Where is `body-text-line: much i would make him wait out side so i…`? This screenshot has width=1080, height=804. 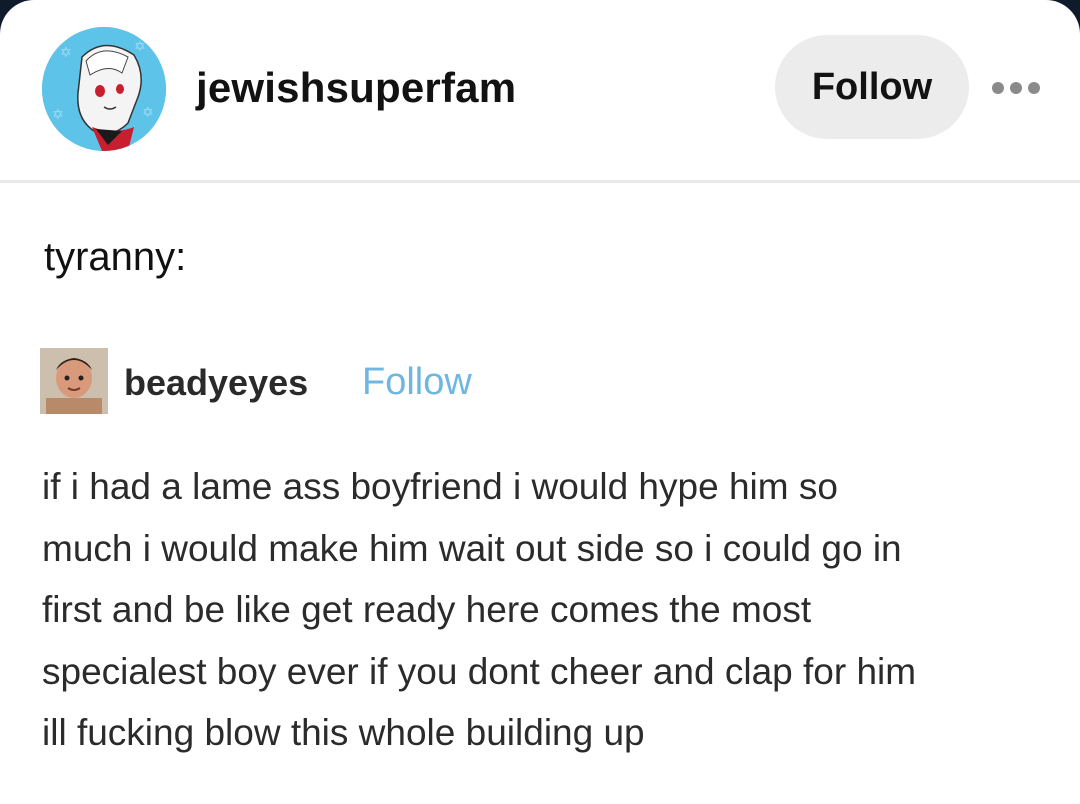 body-text-line: much i would make him wait out side so i… is located at coordinates (472, 548).